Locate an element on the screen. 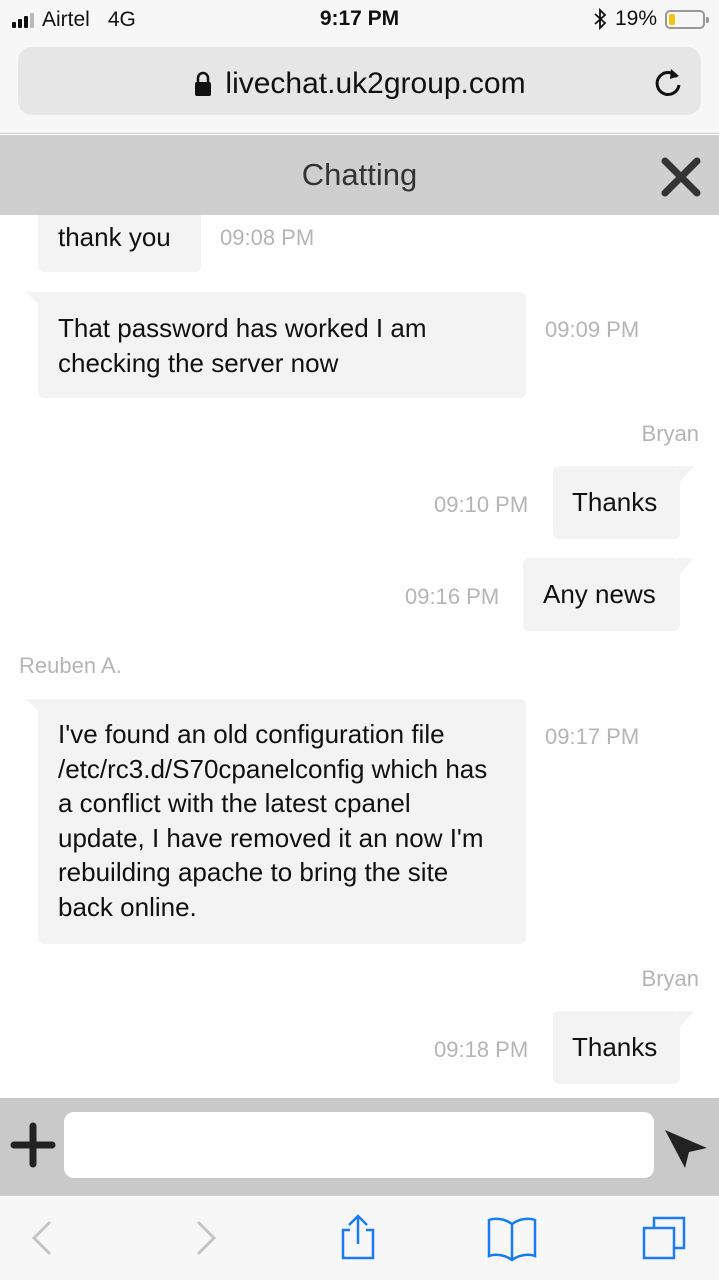 The width and height of the screenshot is (719, 1280). battery-percent: 19% is located at coordinates (635, 18).